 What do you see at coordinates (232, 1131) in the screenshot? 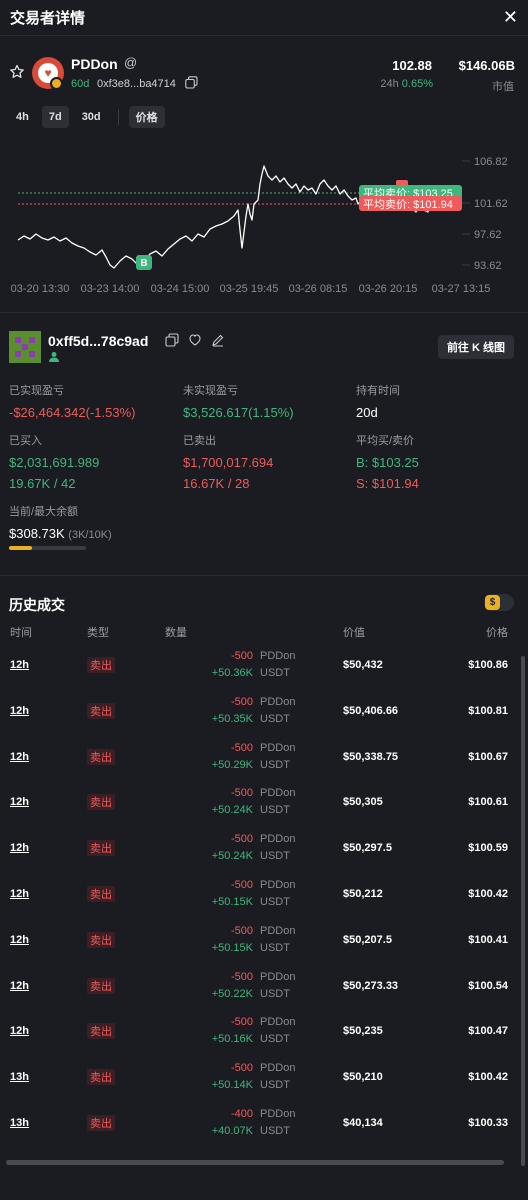
I see `qty-usdt: +40.07K` at bounding box center [232, 1131].